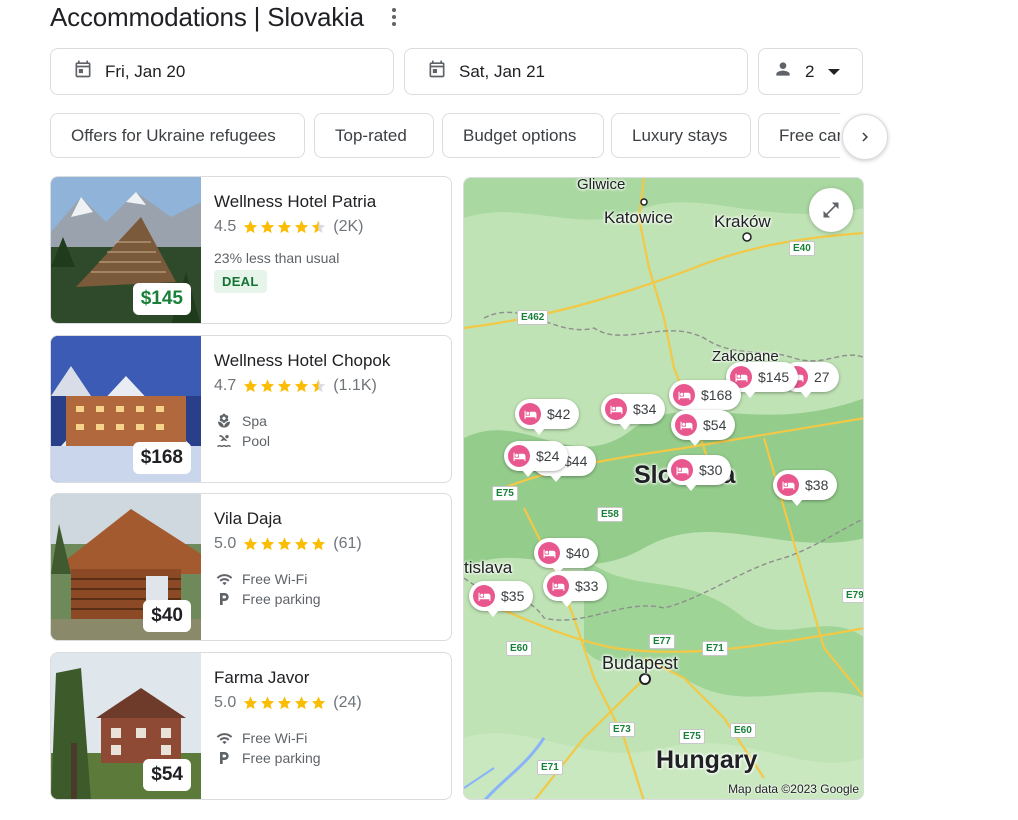 Image resolution: width=1018 pixels, height=820 pixels. I want to click on map-price-pin: $42, so click(547, 417).